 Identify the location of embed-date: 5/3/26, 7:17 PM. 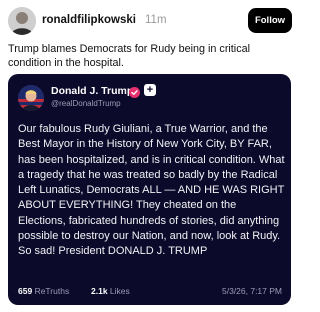
(251, 291).